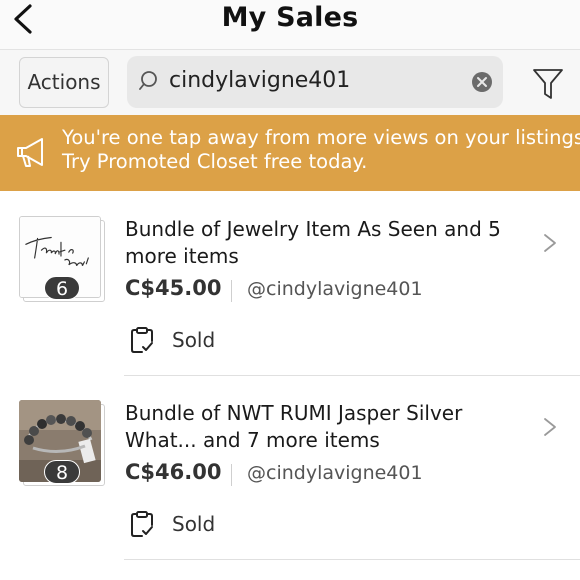 The image size is (580, 580). I want to click on clear-icon, so click(482, 82).